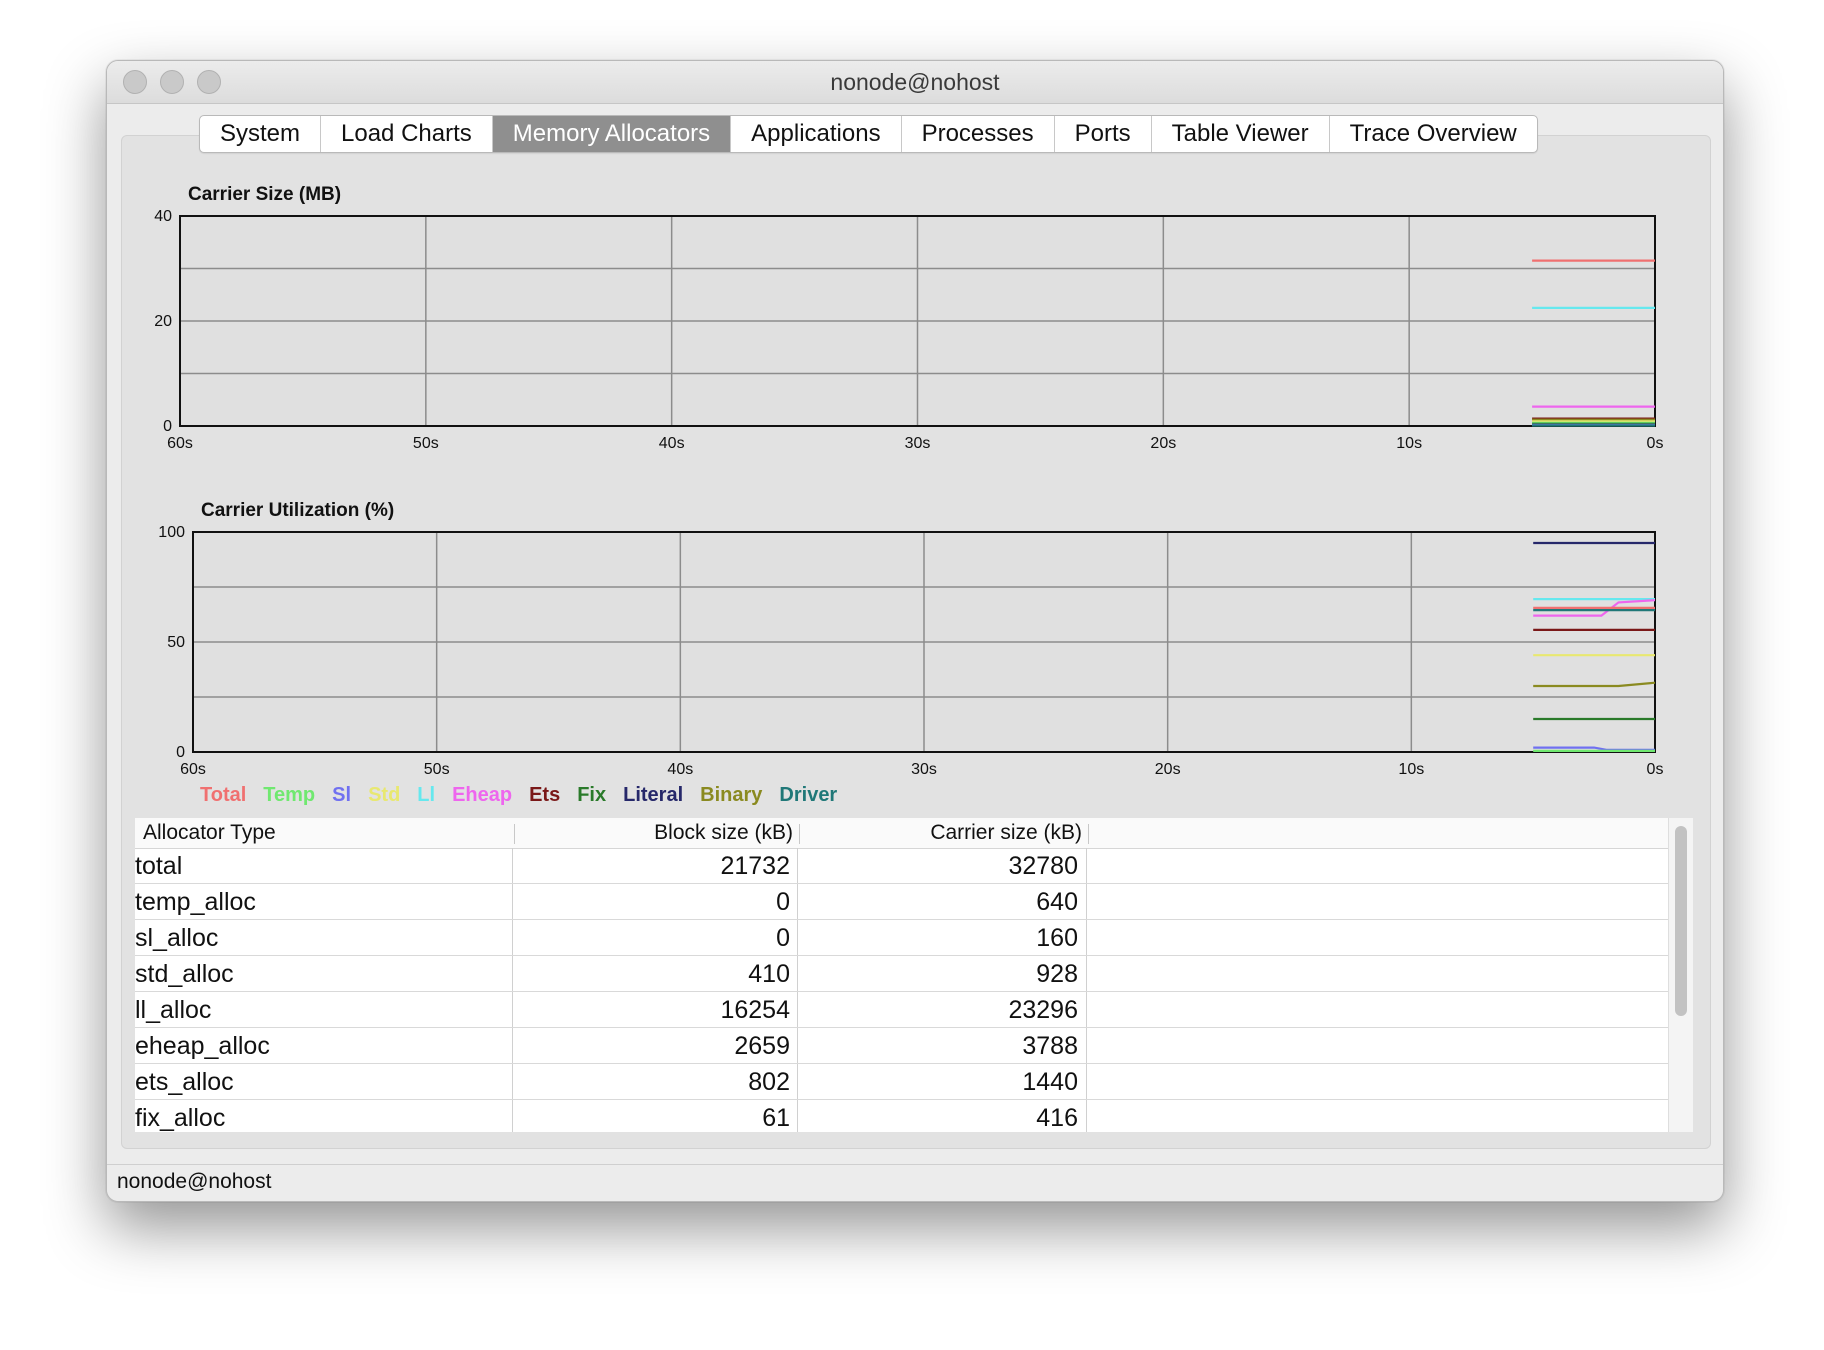 The height and width of the screenshot is (1350, 1824). Describe the element at coordinates (180, 752) in the screenshot. I see `carrier-utilization-y-tick-label: 0` at that location.